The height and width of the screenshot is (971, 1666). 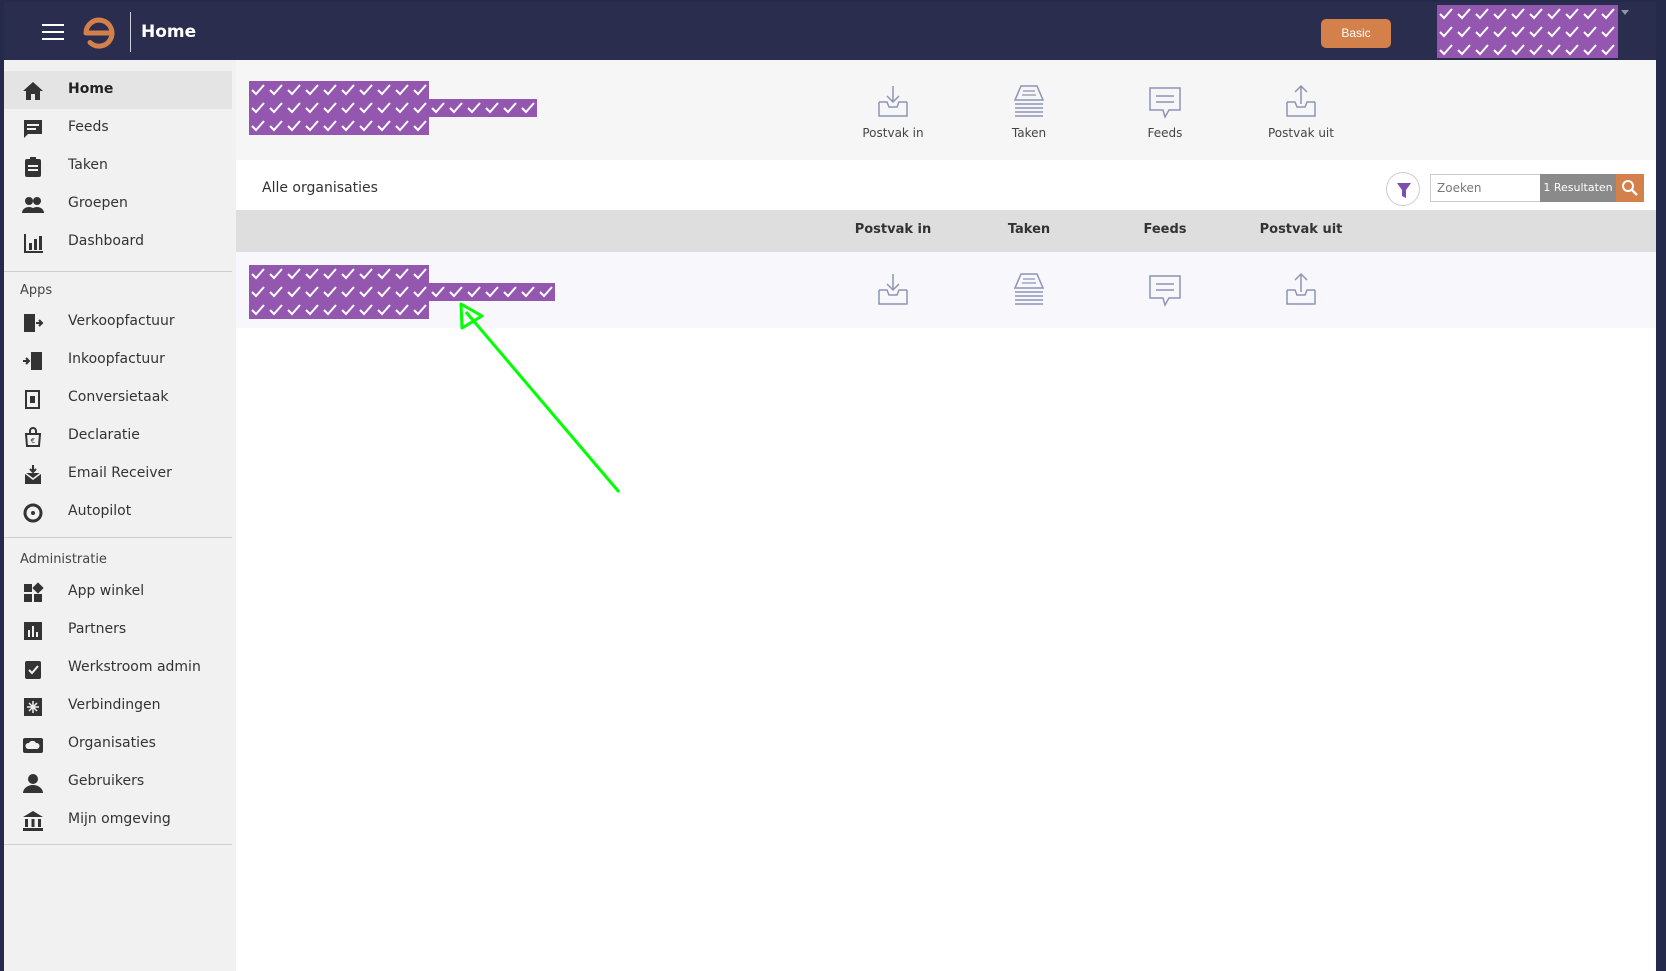 I want to click on sidebar-item-label: Home, so click(x=91, y=89).